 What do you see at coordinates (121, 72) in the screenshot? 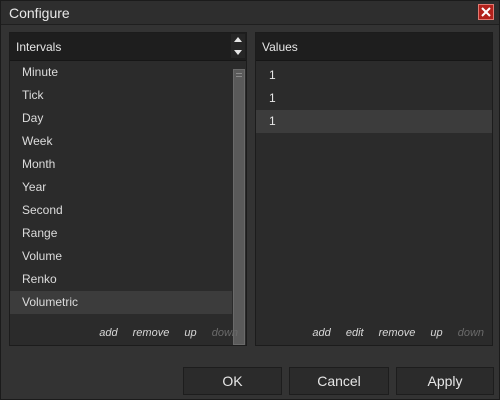
I see `list-item: Minute` at bounding box center [121, 72].